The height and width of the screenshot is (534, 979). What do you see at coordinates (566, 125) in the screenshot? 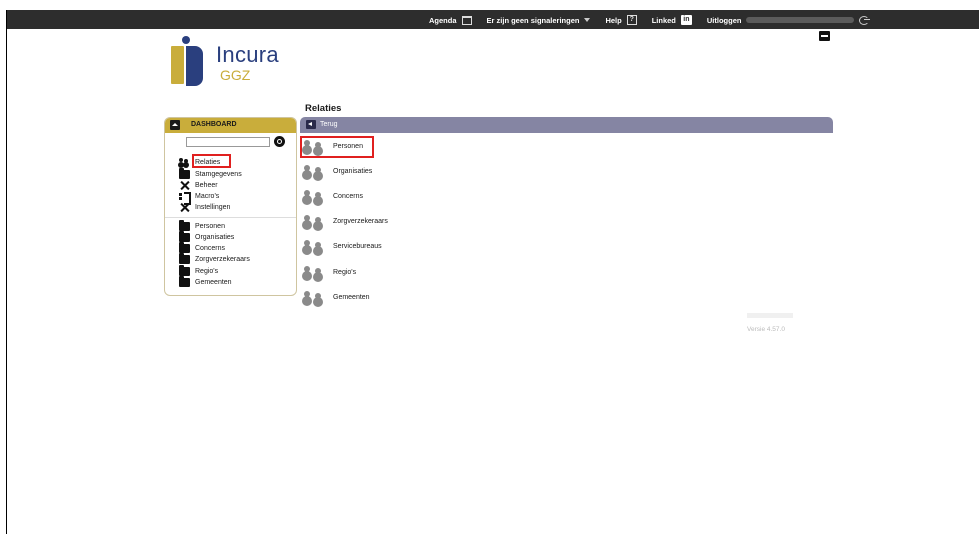
I see `panel-header: Terug` at bounding box center [566, 125].